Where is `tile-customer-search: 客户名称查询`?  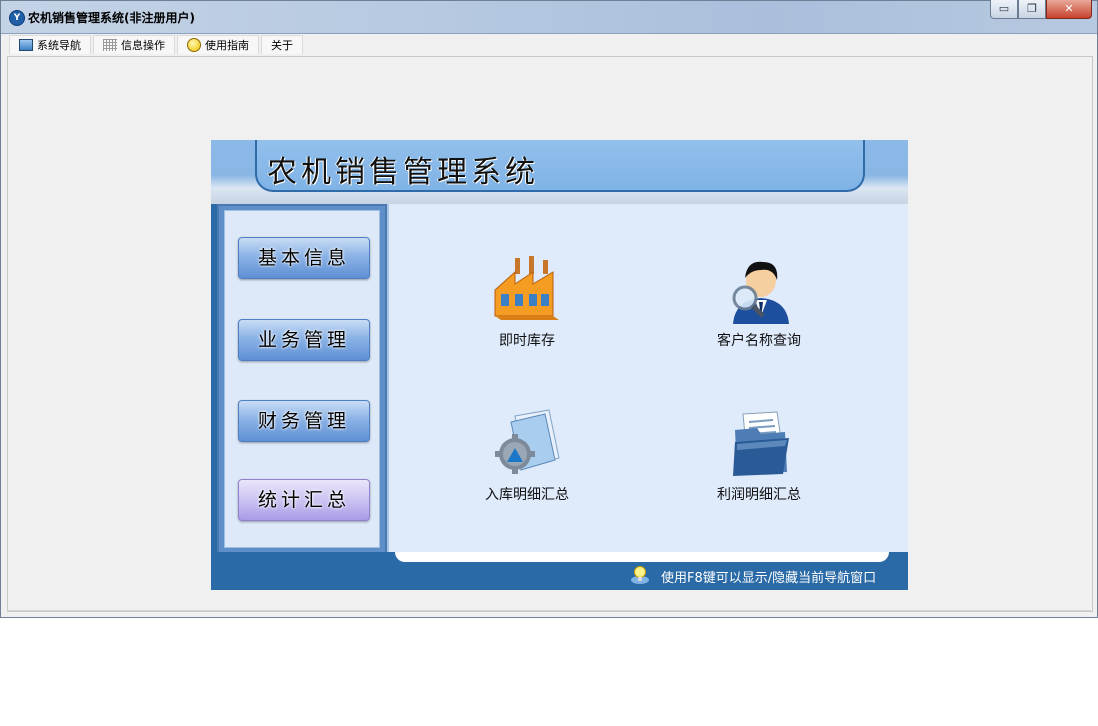 tile-customer-search: 客户名称查询 is located at coordinates (759, 302).